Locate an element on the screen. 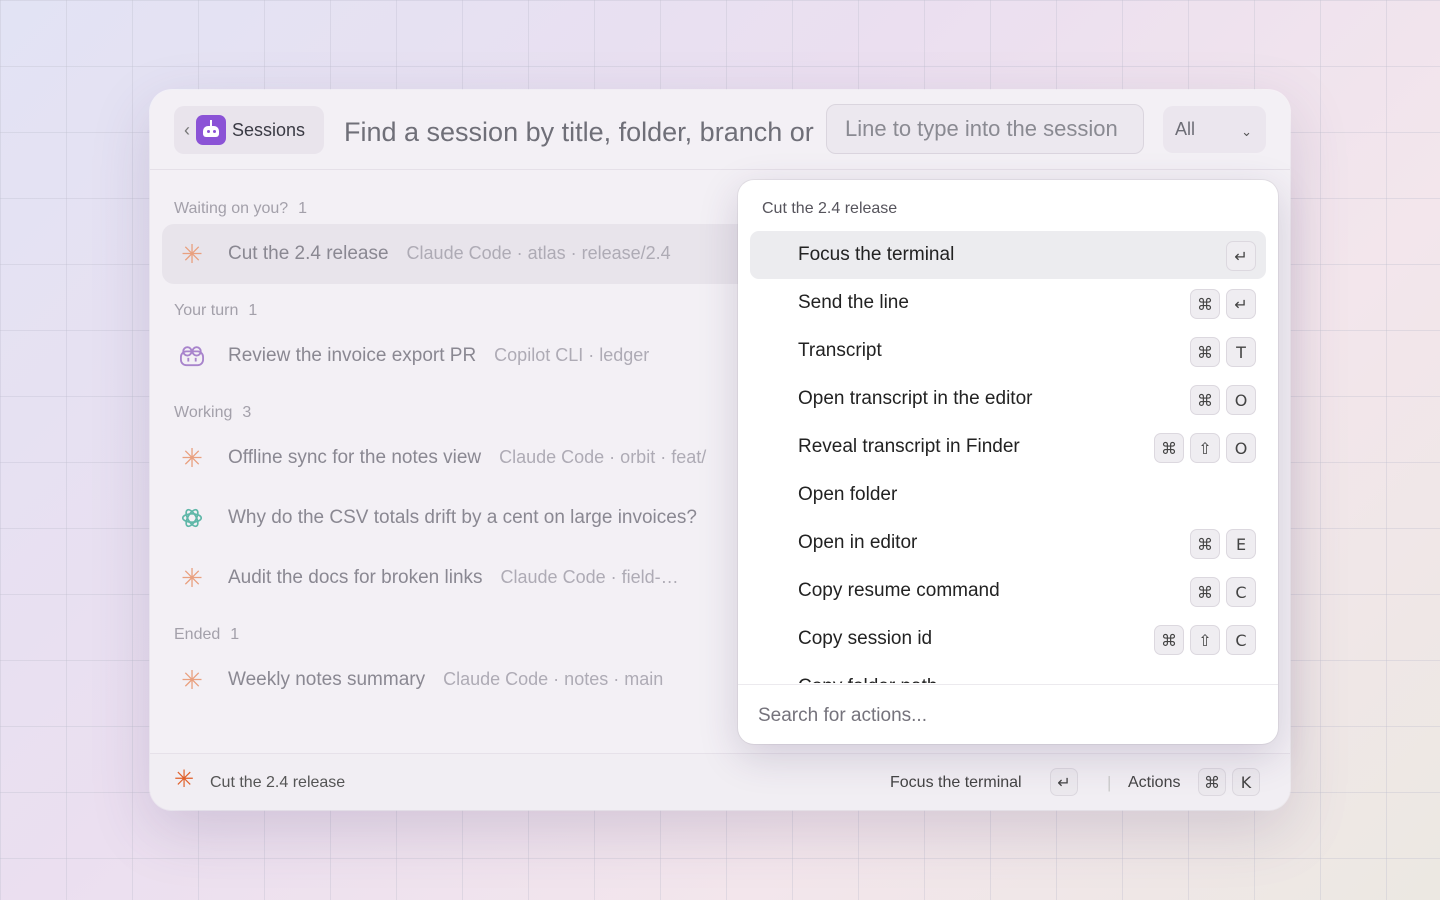  action-label: Copy resume command is located at coordinates (899, 590).